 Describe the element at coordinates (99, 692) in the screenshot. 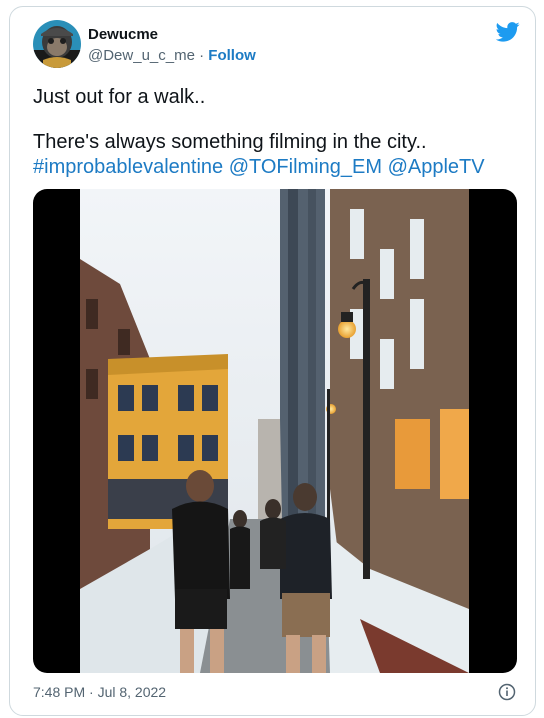

I see `tweet-timestamp: 7:48 PM · Jul 8, 2022` at that location.